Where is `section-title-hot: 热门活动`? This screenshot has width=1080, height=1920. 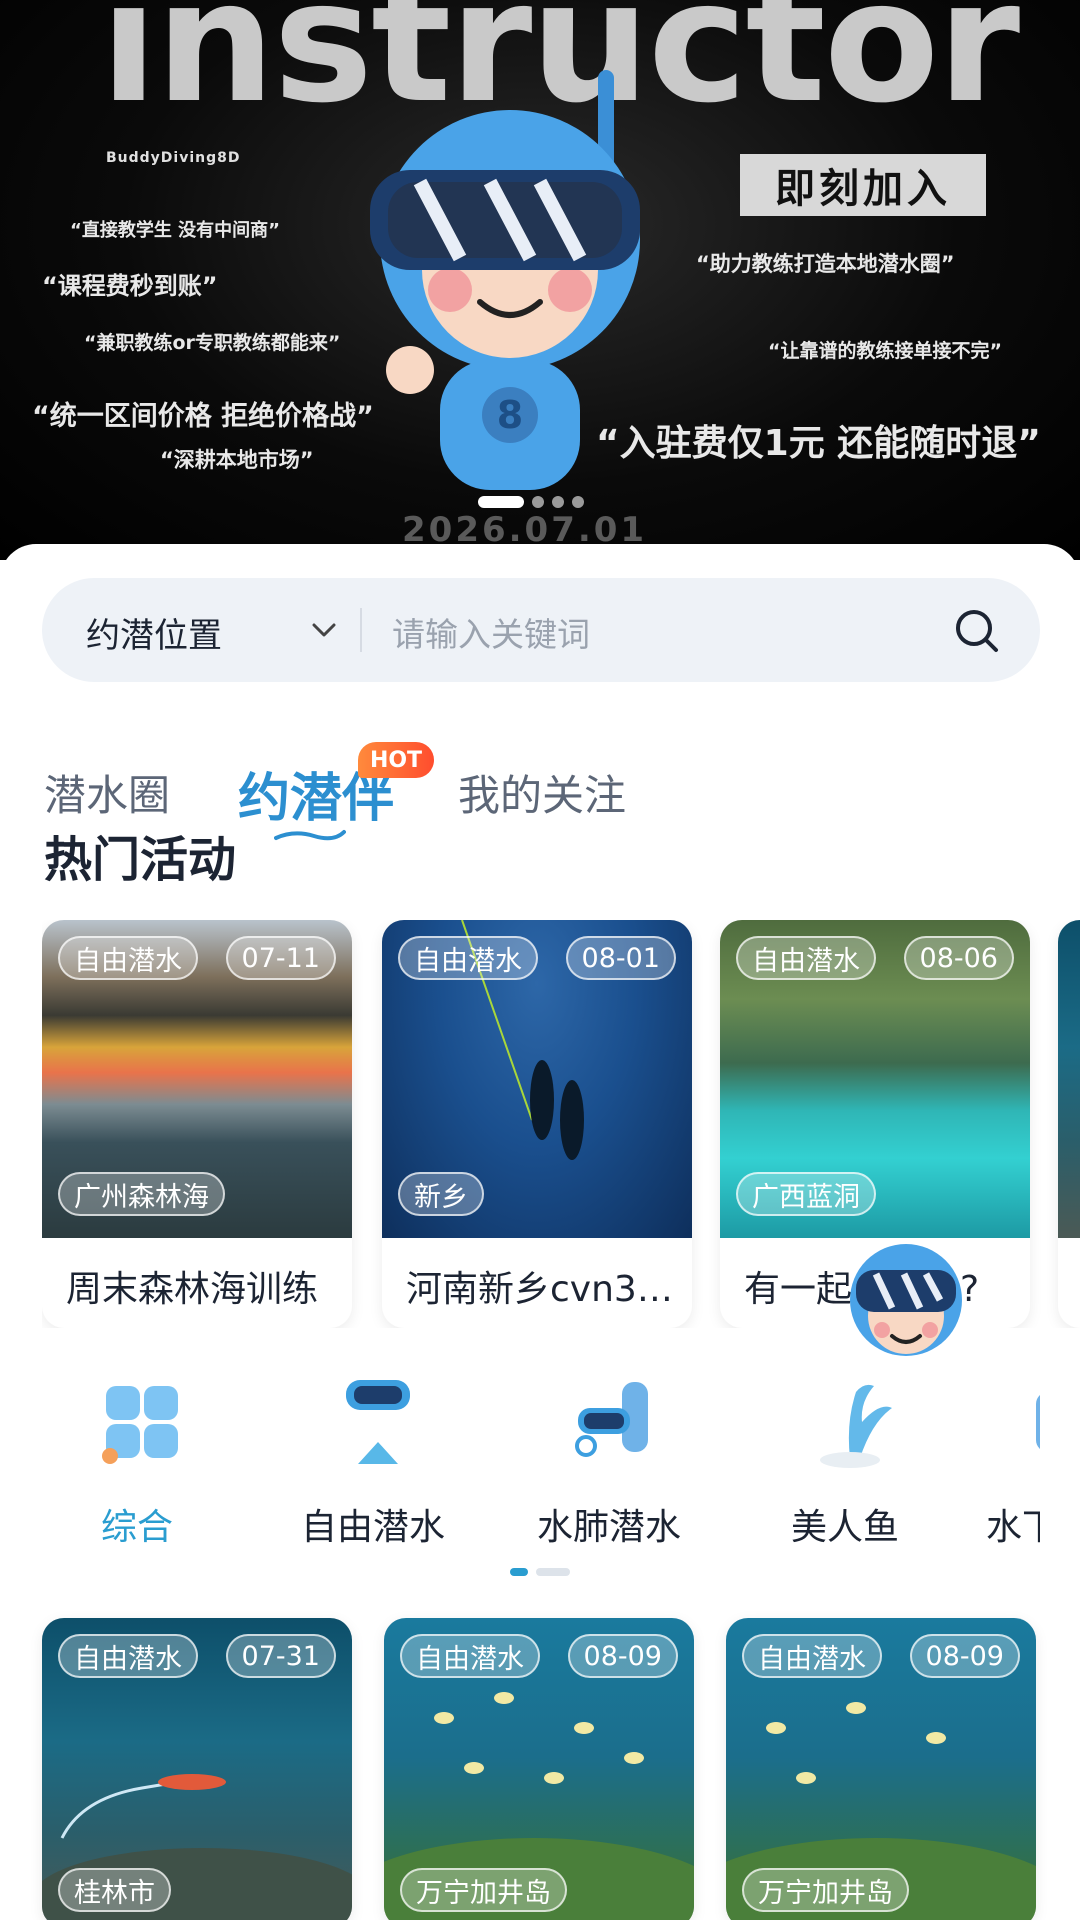 section-title-hot: 热门活动 is located at coordinates (140, 860).